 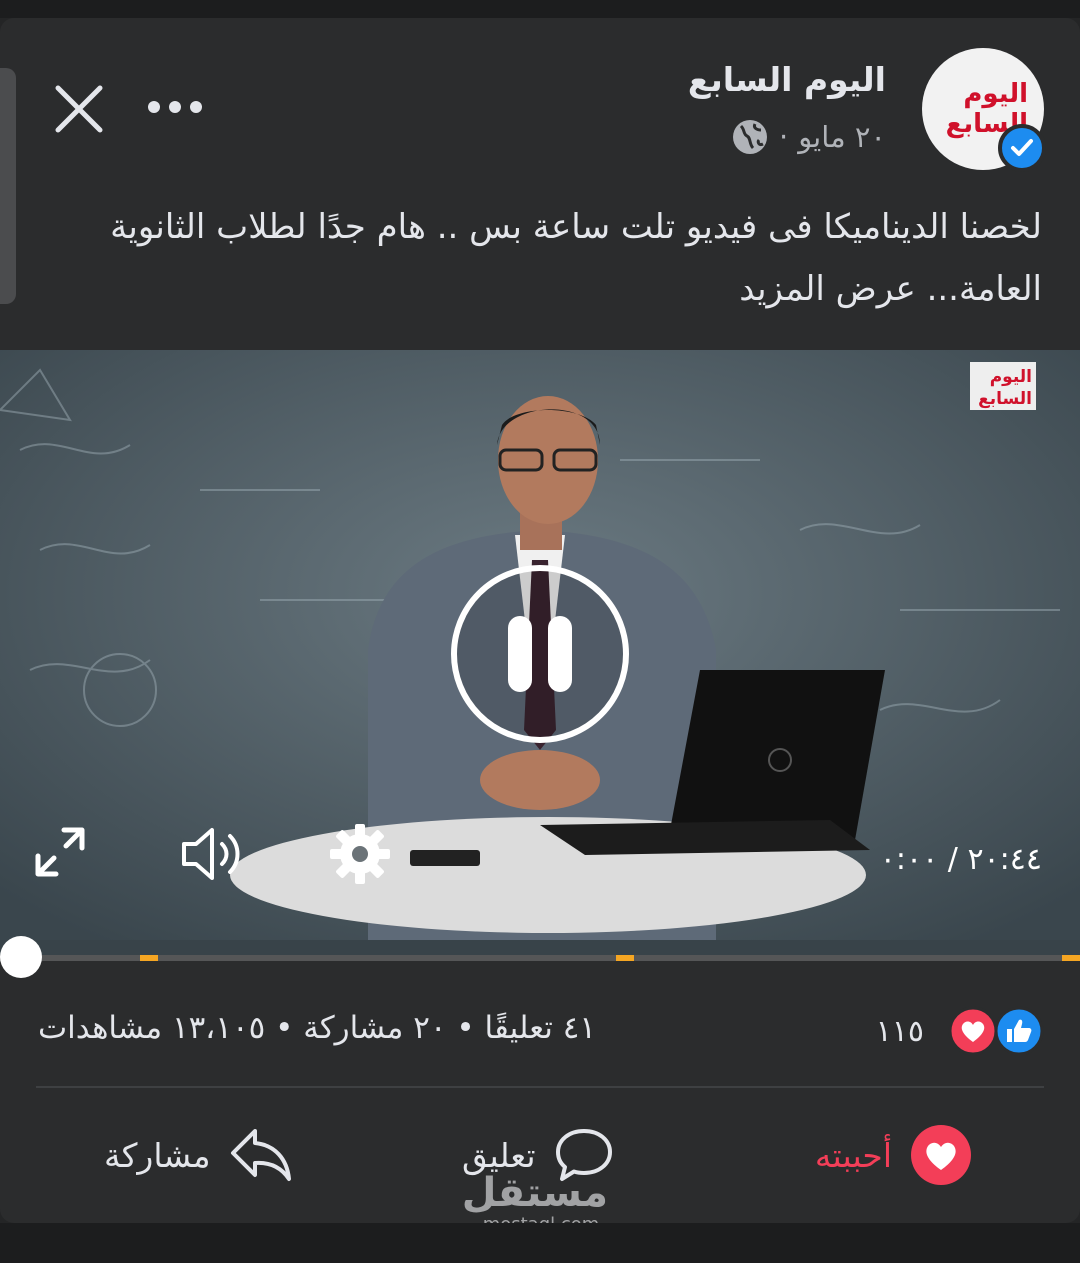 I want to click on close-icon, so click(x=79, y=109).